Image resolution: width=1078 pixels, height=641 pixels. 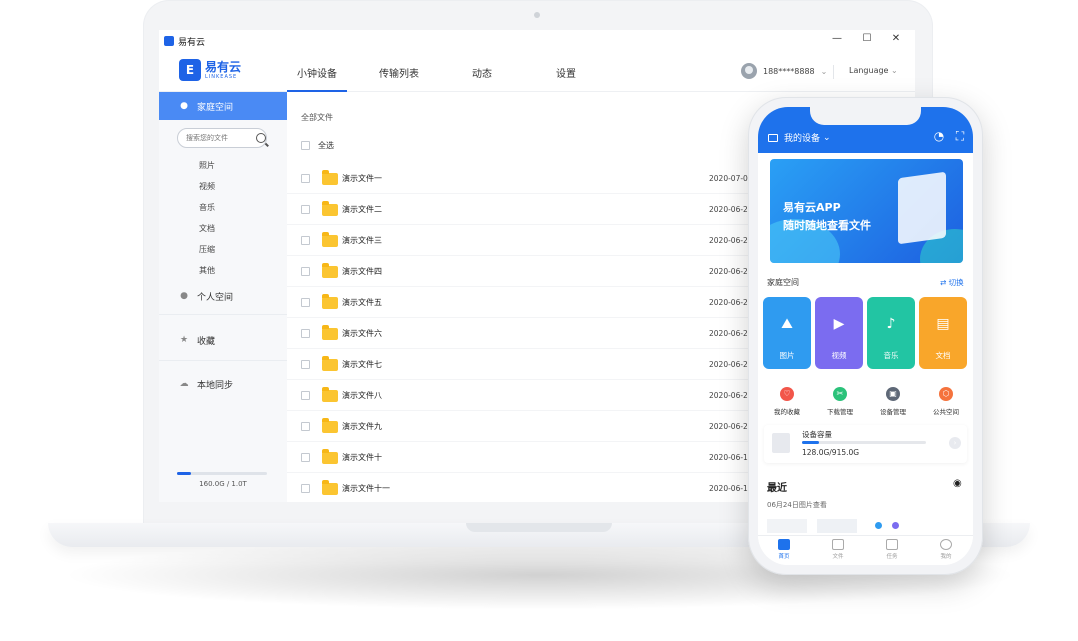 I want to click on tab-transfers: 传输列表, so click(x=399, y=72).